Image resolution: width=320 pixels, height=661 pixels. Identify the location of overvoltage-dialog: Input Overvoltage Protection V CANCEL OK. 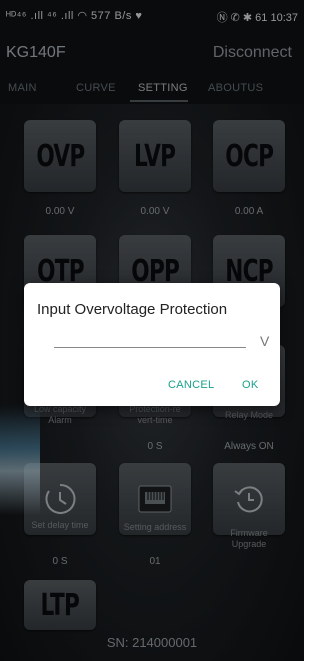
(152, 344).